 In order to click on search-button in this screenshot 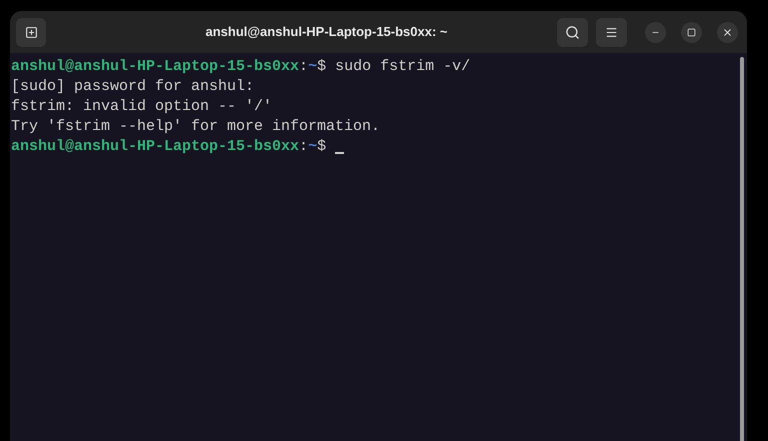, I will do `click(572, 32)`.